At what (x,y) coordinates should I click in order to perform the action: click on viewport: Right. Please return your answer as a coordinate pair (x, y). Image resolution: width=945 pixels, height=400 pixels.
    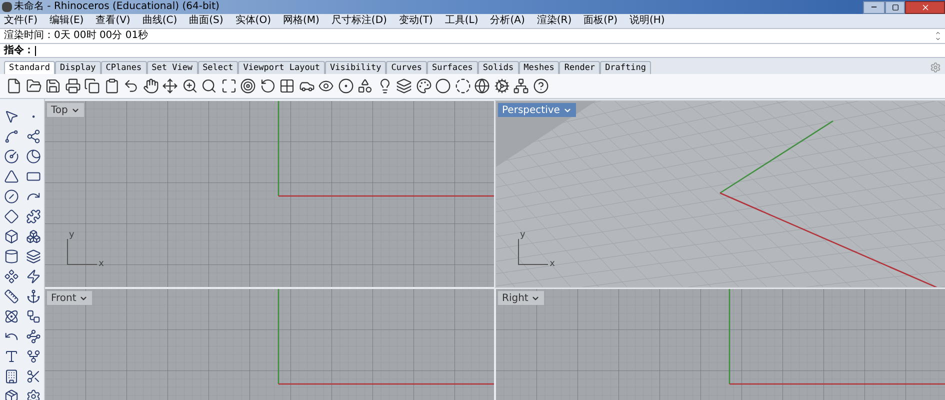
    Looking at the image, I should click on (720, 344).